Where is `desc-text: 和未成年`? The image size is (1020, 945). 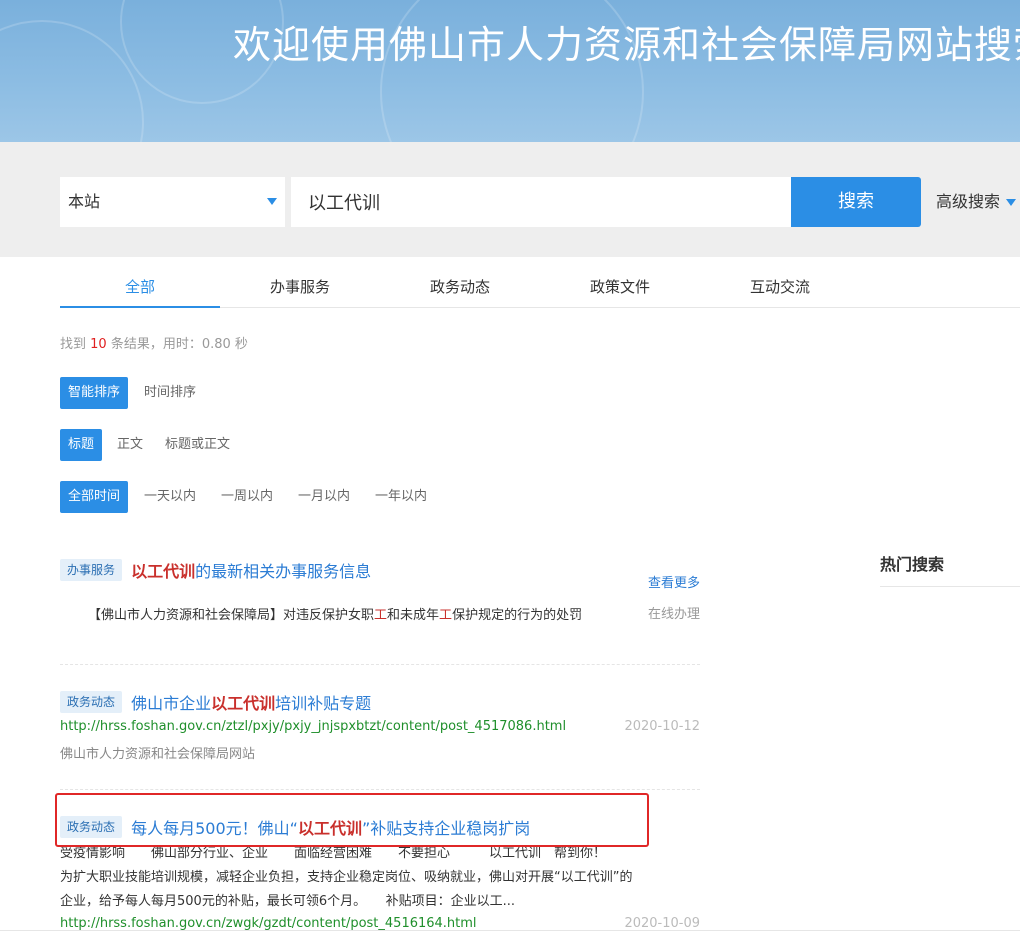
desc-text: 和未成年 is located at coordinates (413, 615).